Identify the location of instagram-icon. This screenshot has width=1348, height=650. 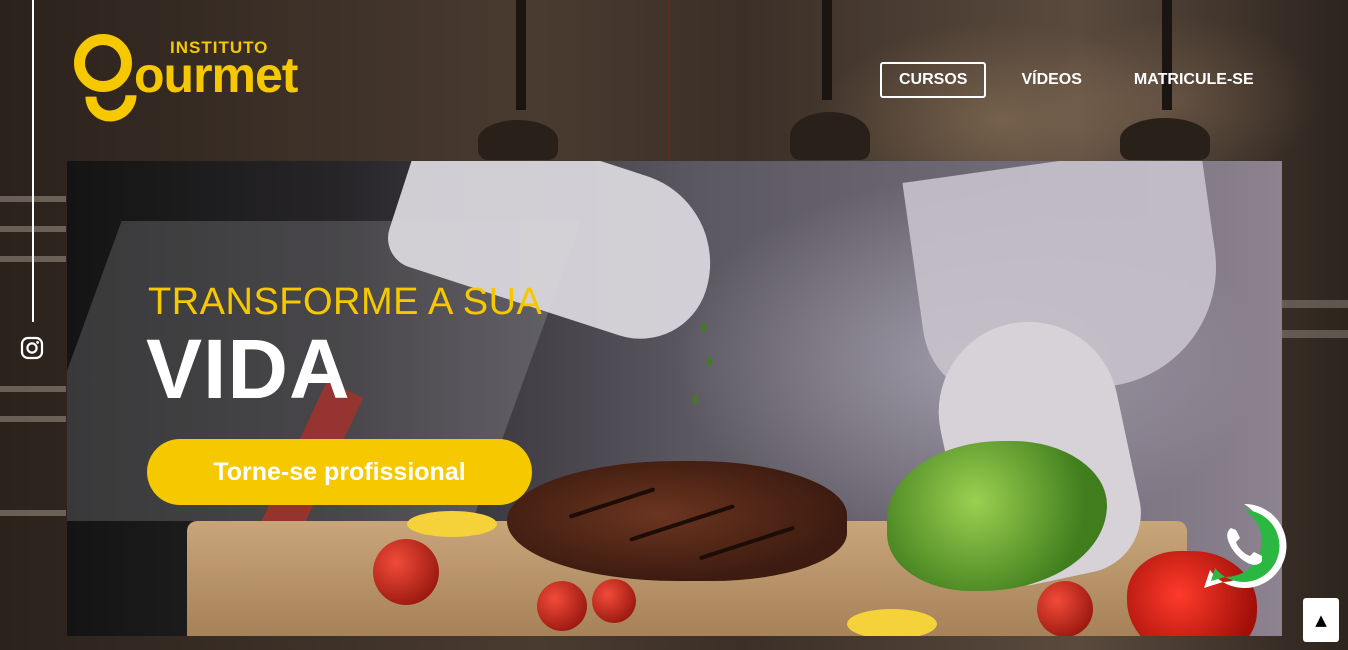
(32, 348).